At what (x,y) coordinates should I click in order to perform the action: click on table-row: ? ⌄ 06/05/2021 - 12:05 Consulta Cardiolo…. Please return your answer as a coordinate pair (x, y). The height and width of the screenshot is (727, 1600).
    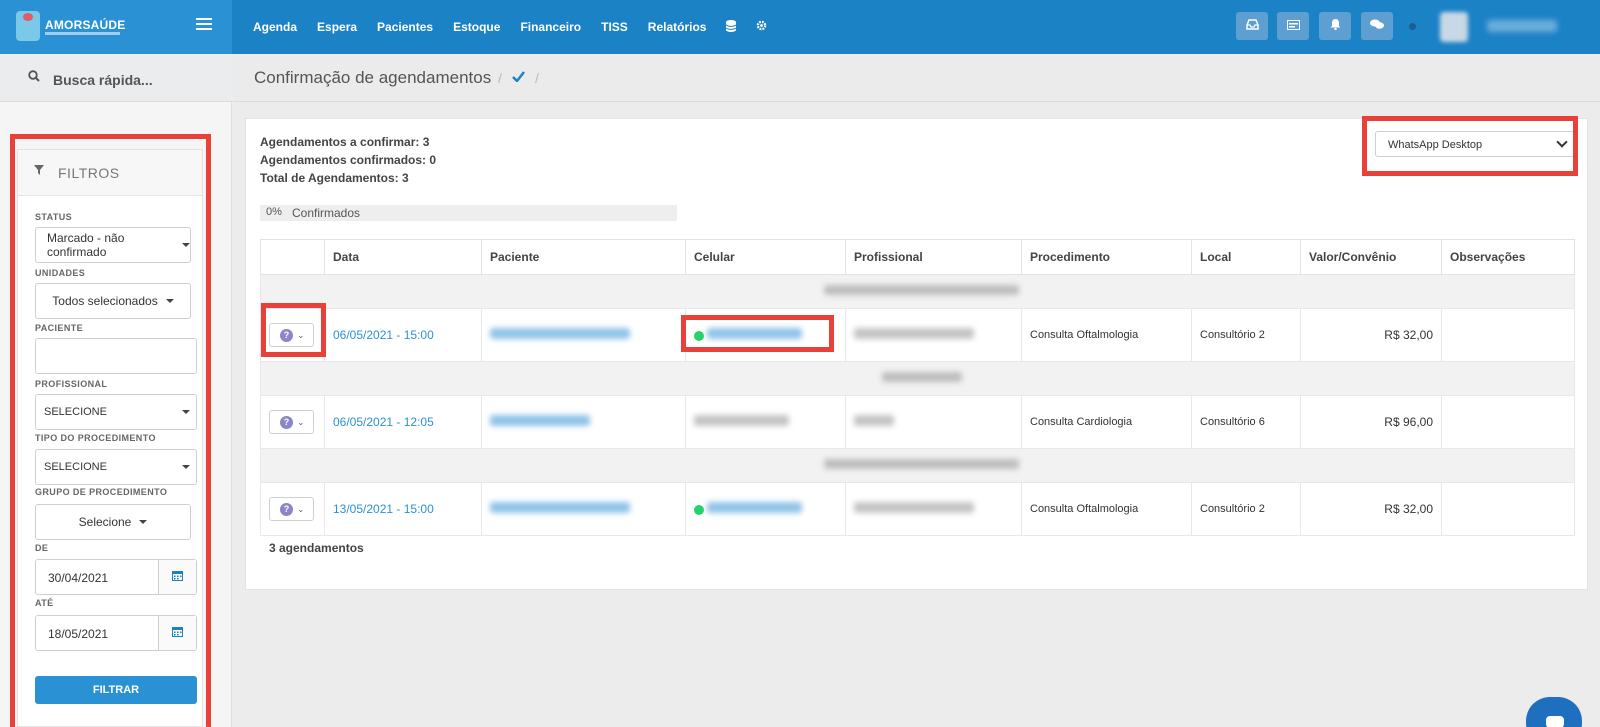
    Looking at the image, I should click on (917, 422).